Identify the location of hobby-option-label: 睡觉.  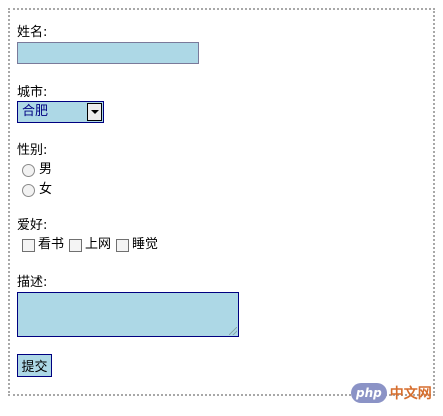
(145, 244).